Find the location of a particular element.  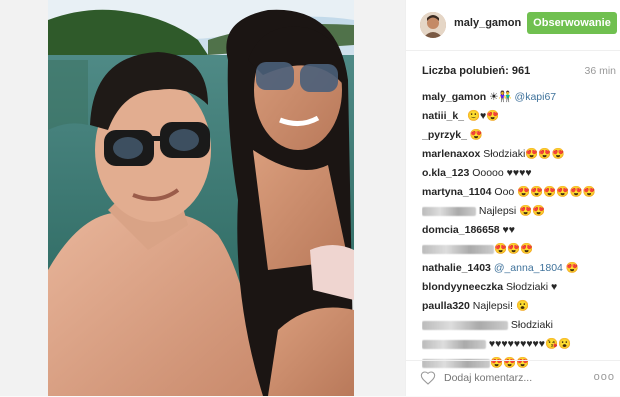

comment-text: Słodziaki😍😍😍 is located at coordinates (522, 154).